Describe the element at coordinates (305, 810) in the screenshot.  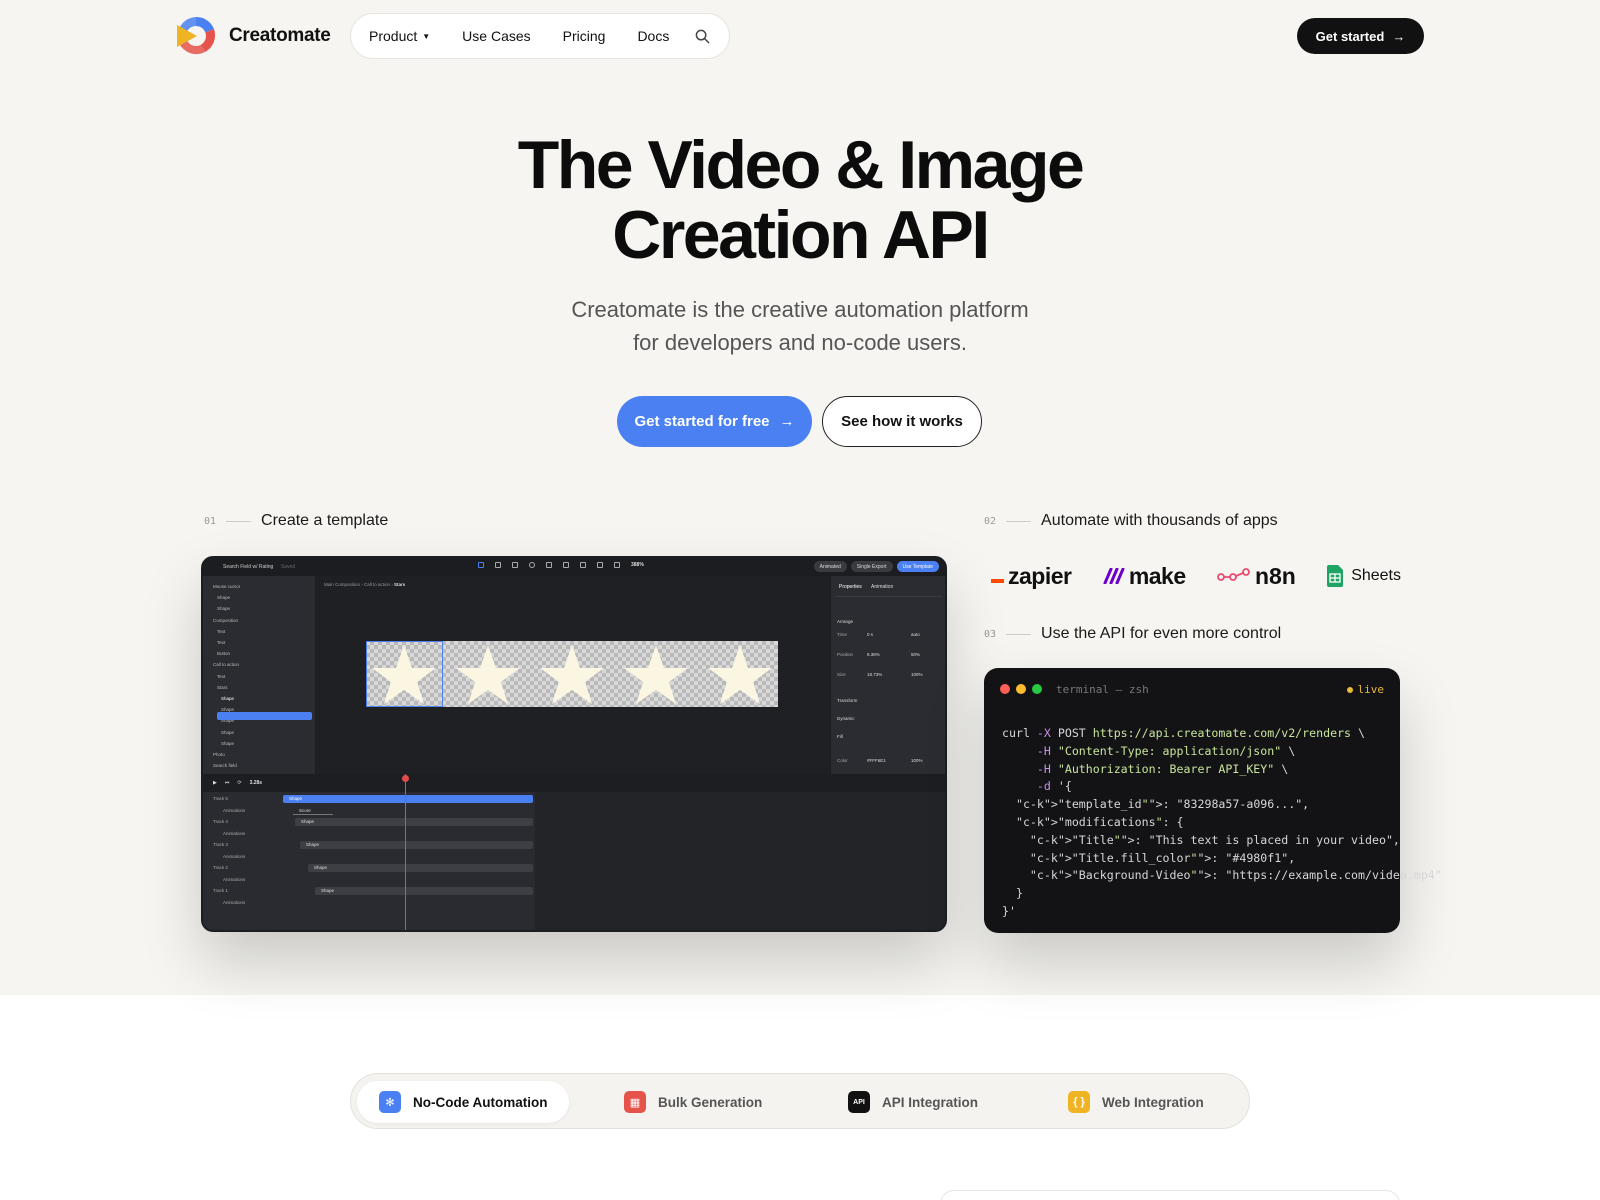
I see `clip-label: Score` at that location.